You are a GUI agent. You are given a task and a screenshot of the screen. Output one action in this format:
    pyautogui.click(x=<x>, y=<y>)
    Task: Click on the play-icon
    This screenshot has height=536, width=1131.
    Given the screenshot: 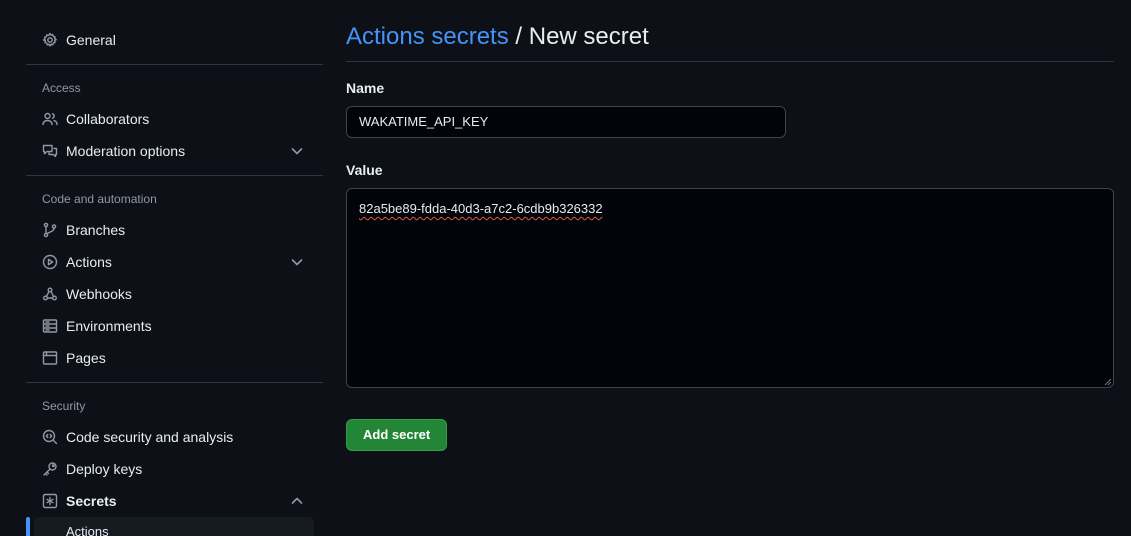 What is the action you would take?
    pyautogui.click(x=50, y=262)
    